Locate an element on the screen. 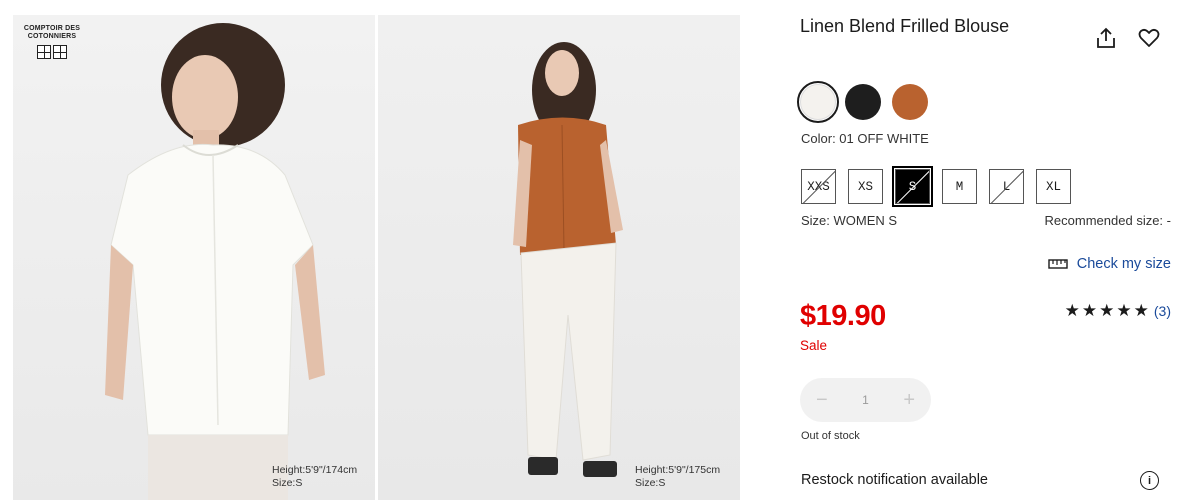  brand-logos is located at coordinates (52, 52).